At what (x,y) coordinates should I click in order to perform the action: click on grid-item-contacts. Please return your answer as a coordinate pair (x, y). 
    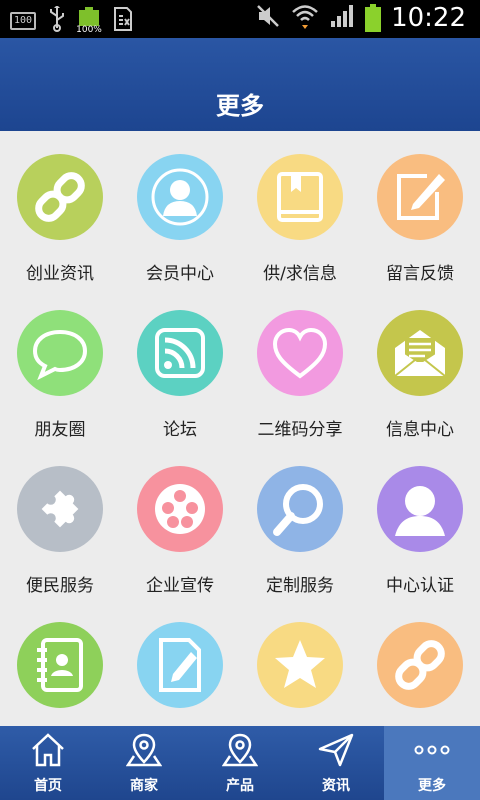
    Looking at the image, I should click on (60, 662).